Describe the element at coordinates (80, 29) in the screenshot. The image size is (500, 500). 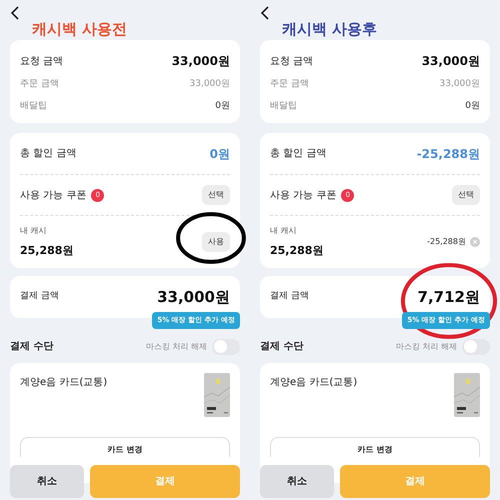
I see `screen-title: 캐시백 사용전` at that location.